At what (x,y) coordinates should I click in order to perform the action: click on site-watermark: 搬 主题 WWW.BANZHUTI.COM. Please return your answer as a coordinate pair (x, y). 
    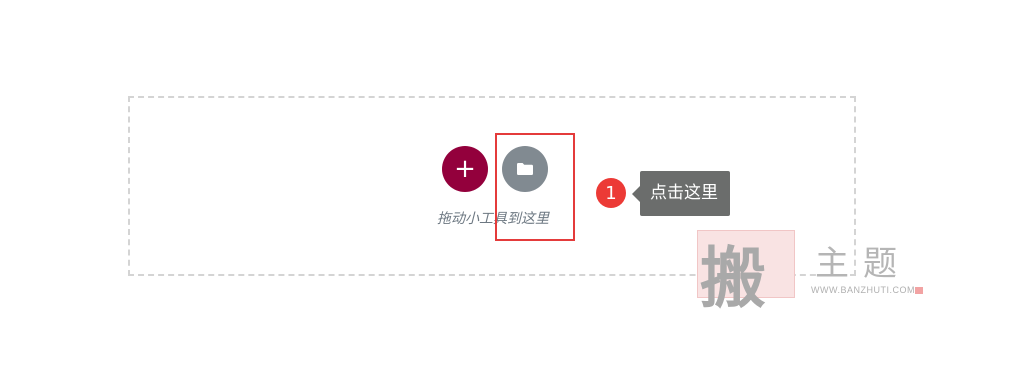
    Looking at the image, I should click on (812, 273).